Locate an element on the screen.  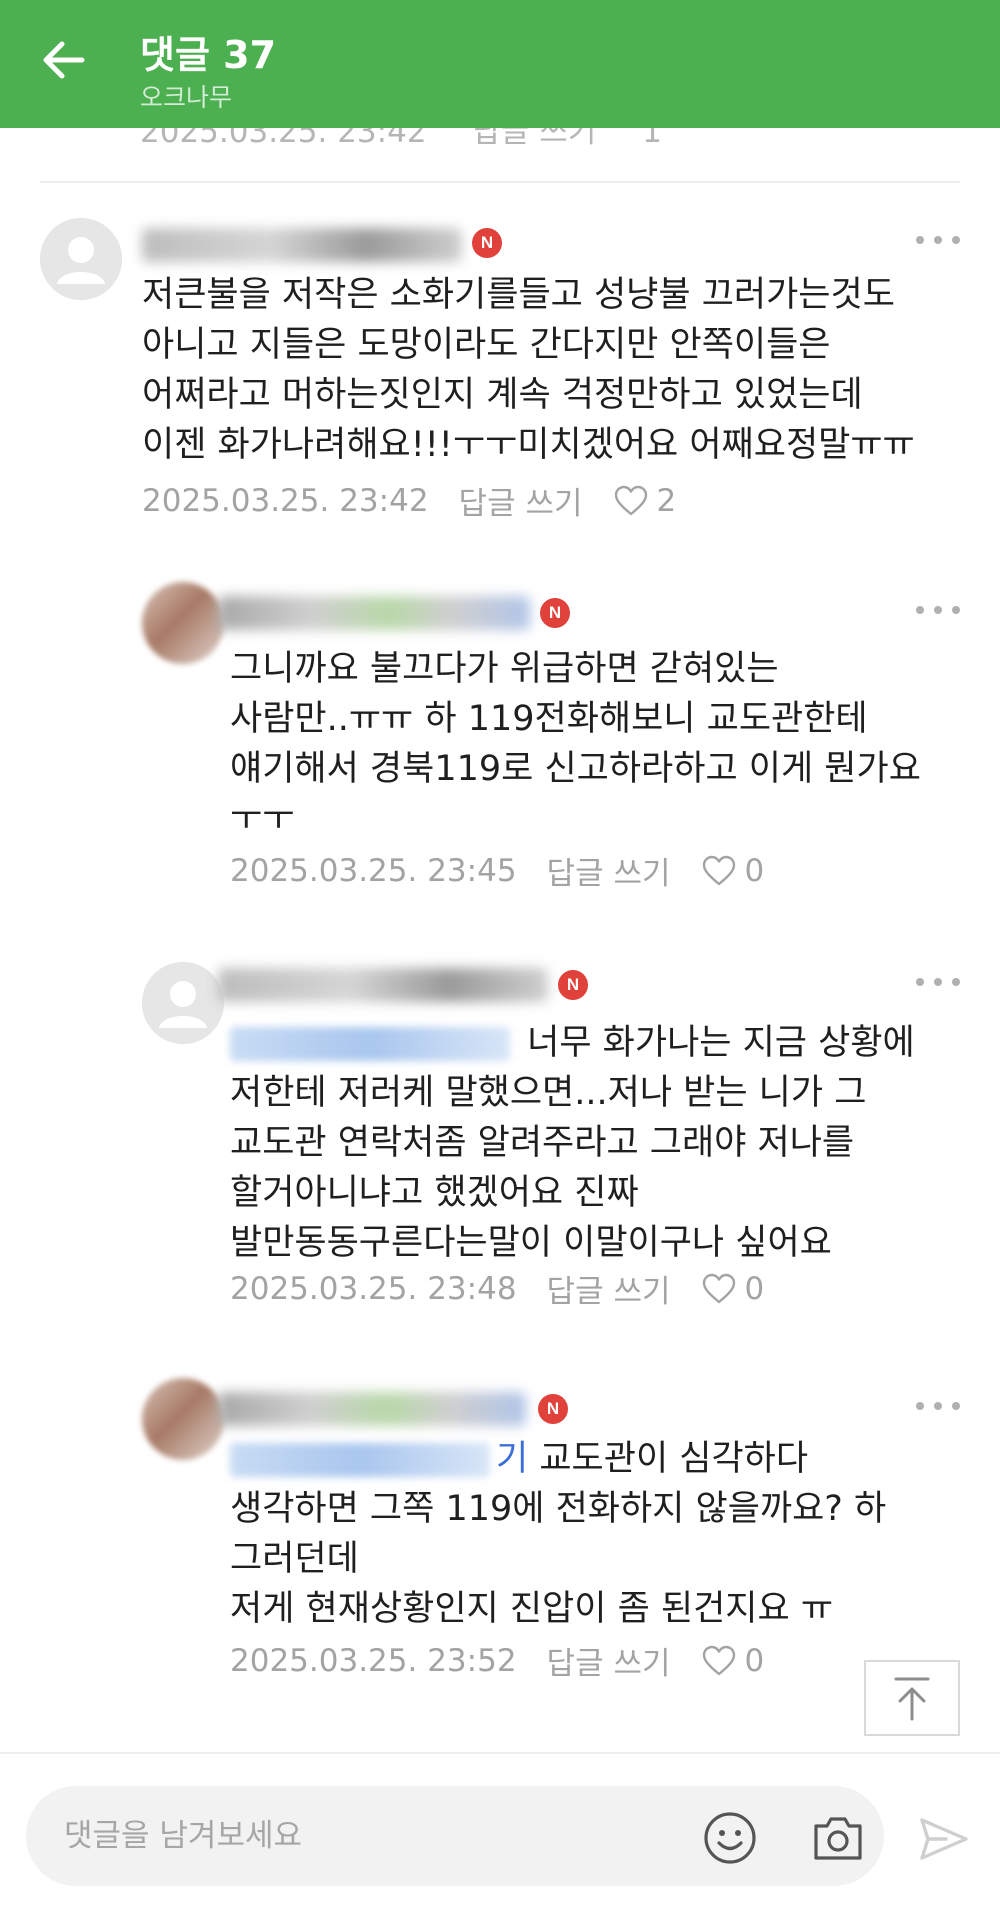
comment-meta: 2025.03.25. 23:45 답글 쓰기 0 is located at coordinates (497, 870).